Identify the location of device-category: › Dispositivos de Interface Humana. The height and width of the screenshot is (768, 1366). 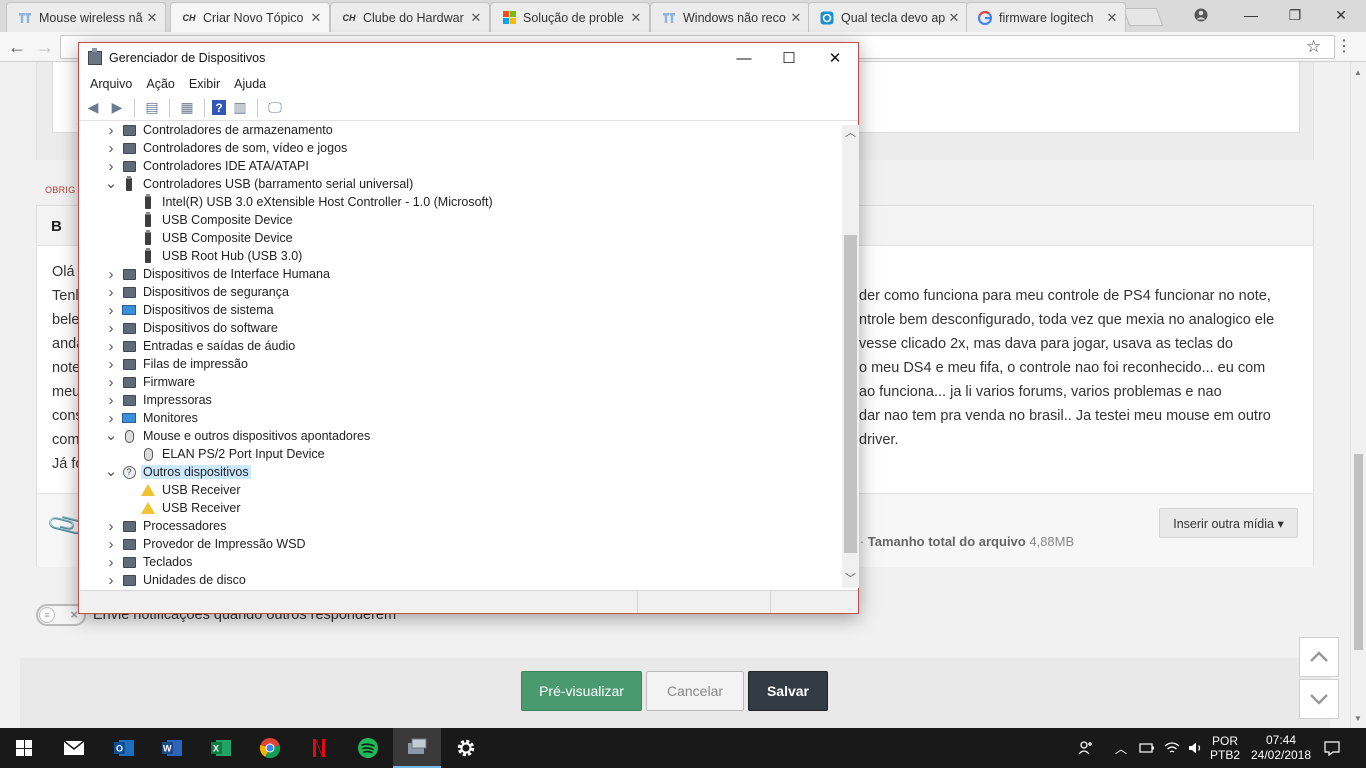
(461, 274).